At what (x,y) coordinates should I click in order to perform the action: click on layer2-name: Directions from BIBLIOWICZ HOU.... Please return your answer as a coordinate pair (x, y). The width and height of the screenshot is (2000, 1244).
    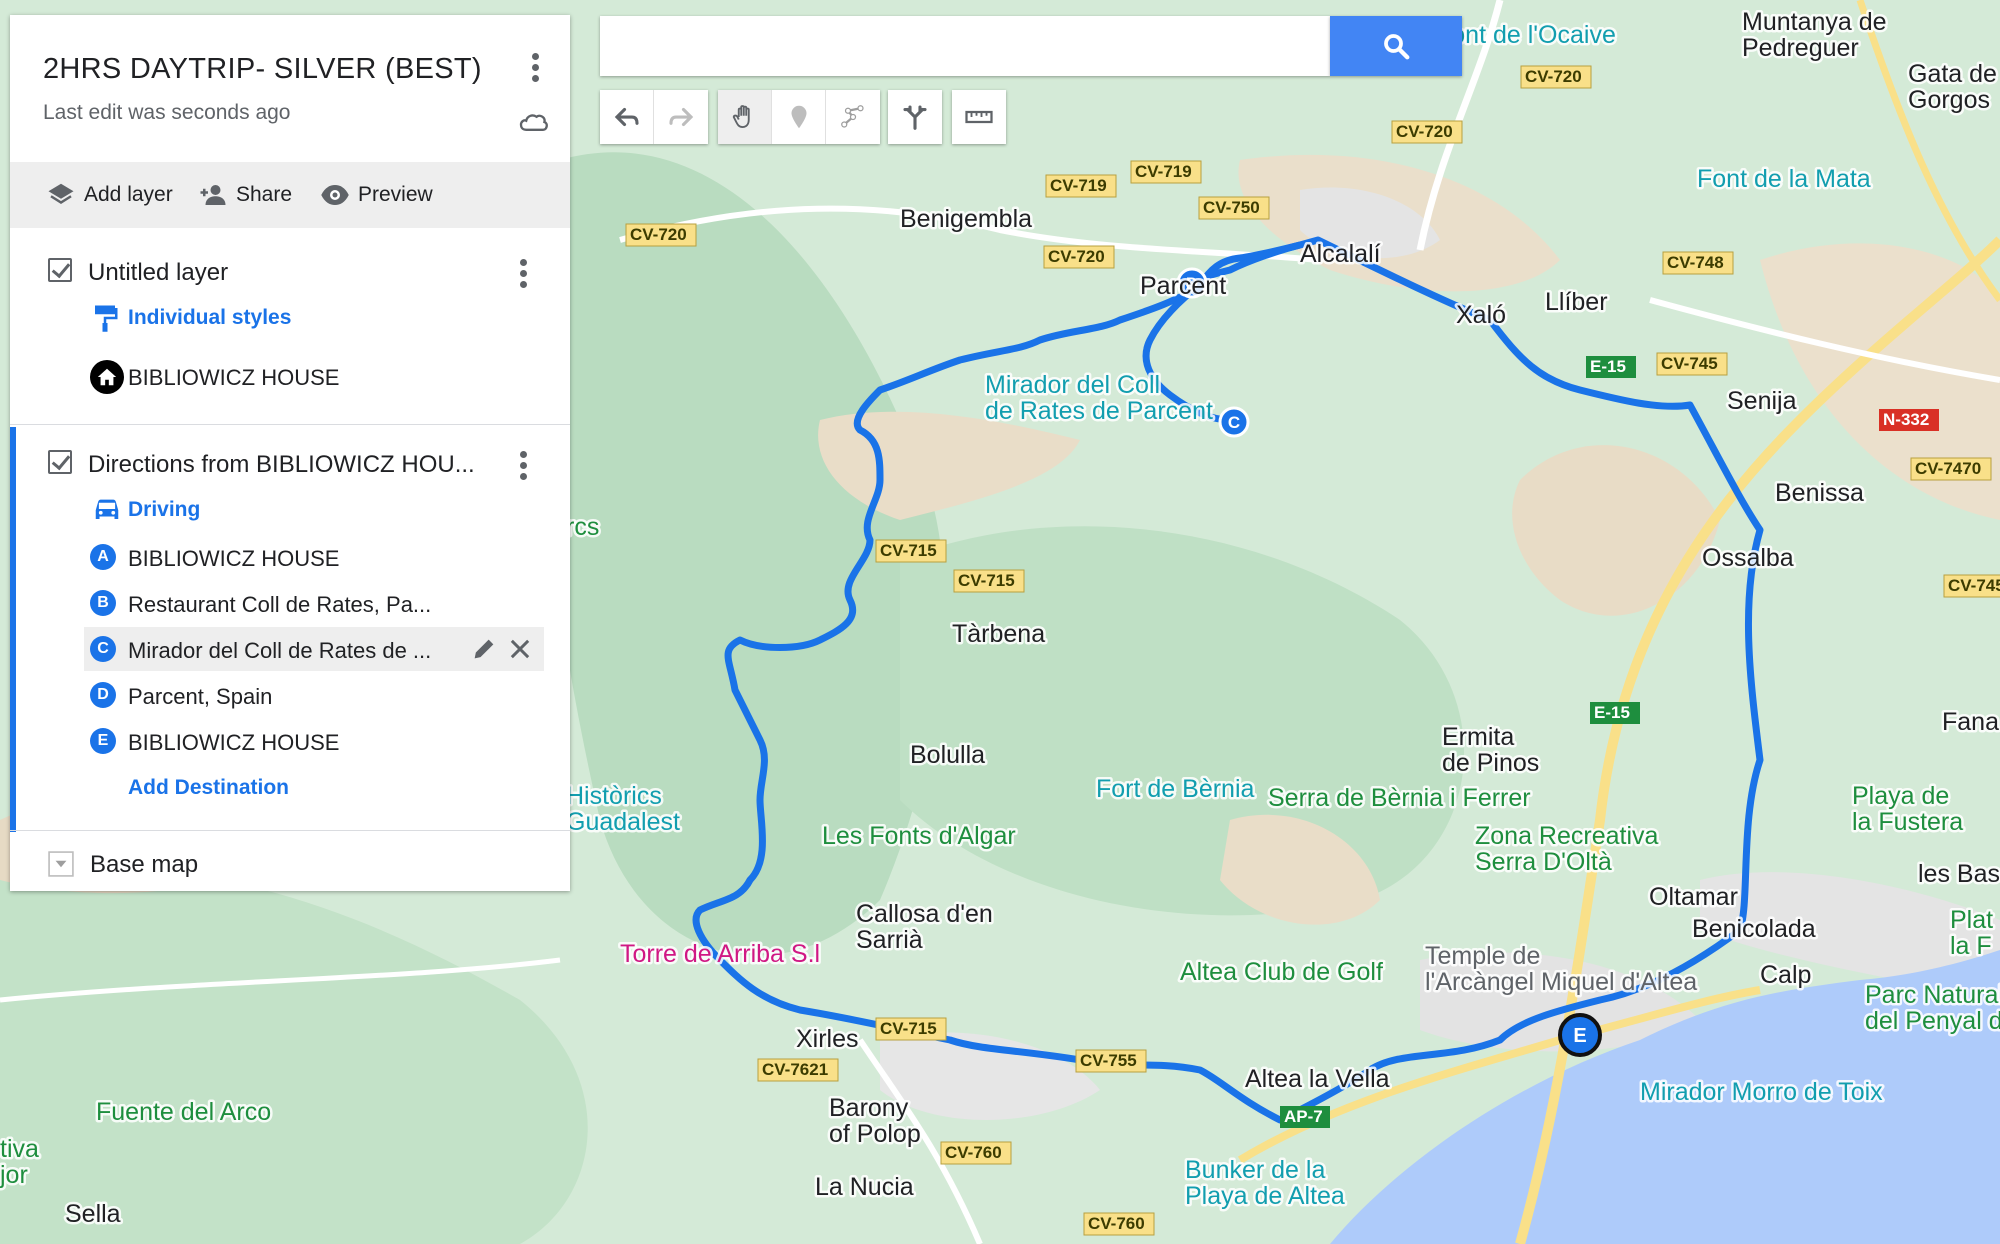
    Looking at the image, I should click on (281, 465).